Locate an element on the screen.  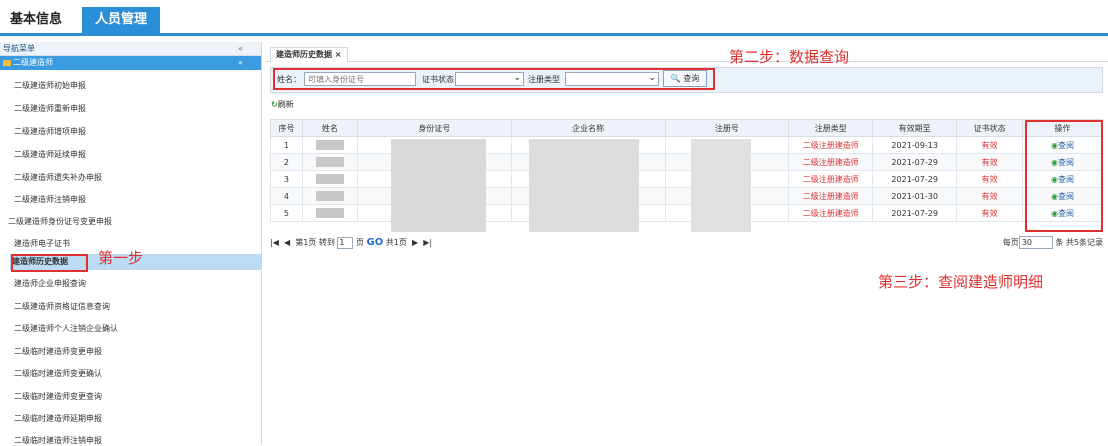
cell-seq: 5 is located at coordinates (286, 213).